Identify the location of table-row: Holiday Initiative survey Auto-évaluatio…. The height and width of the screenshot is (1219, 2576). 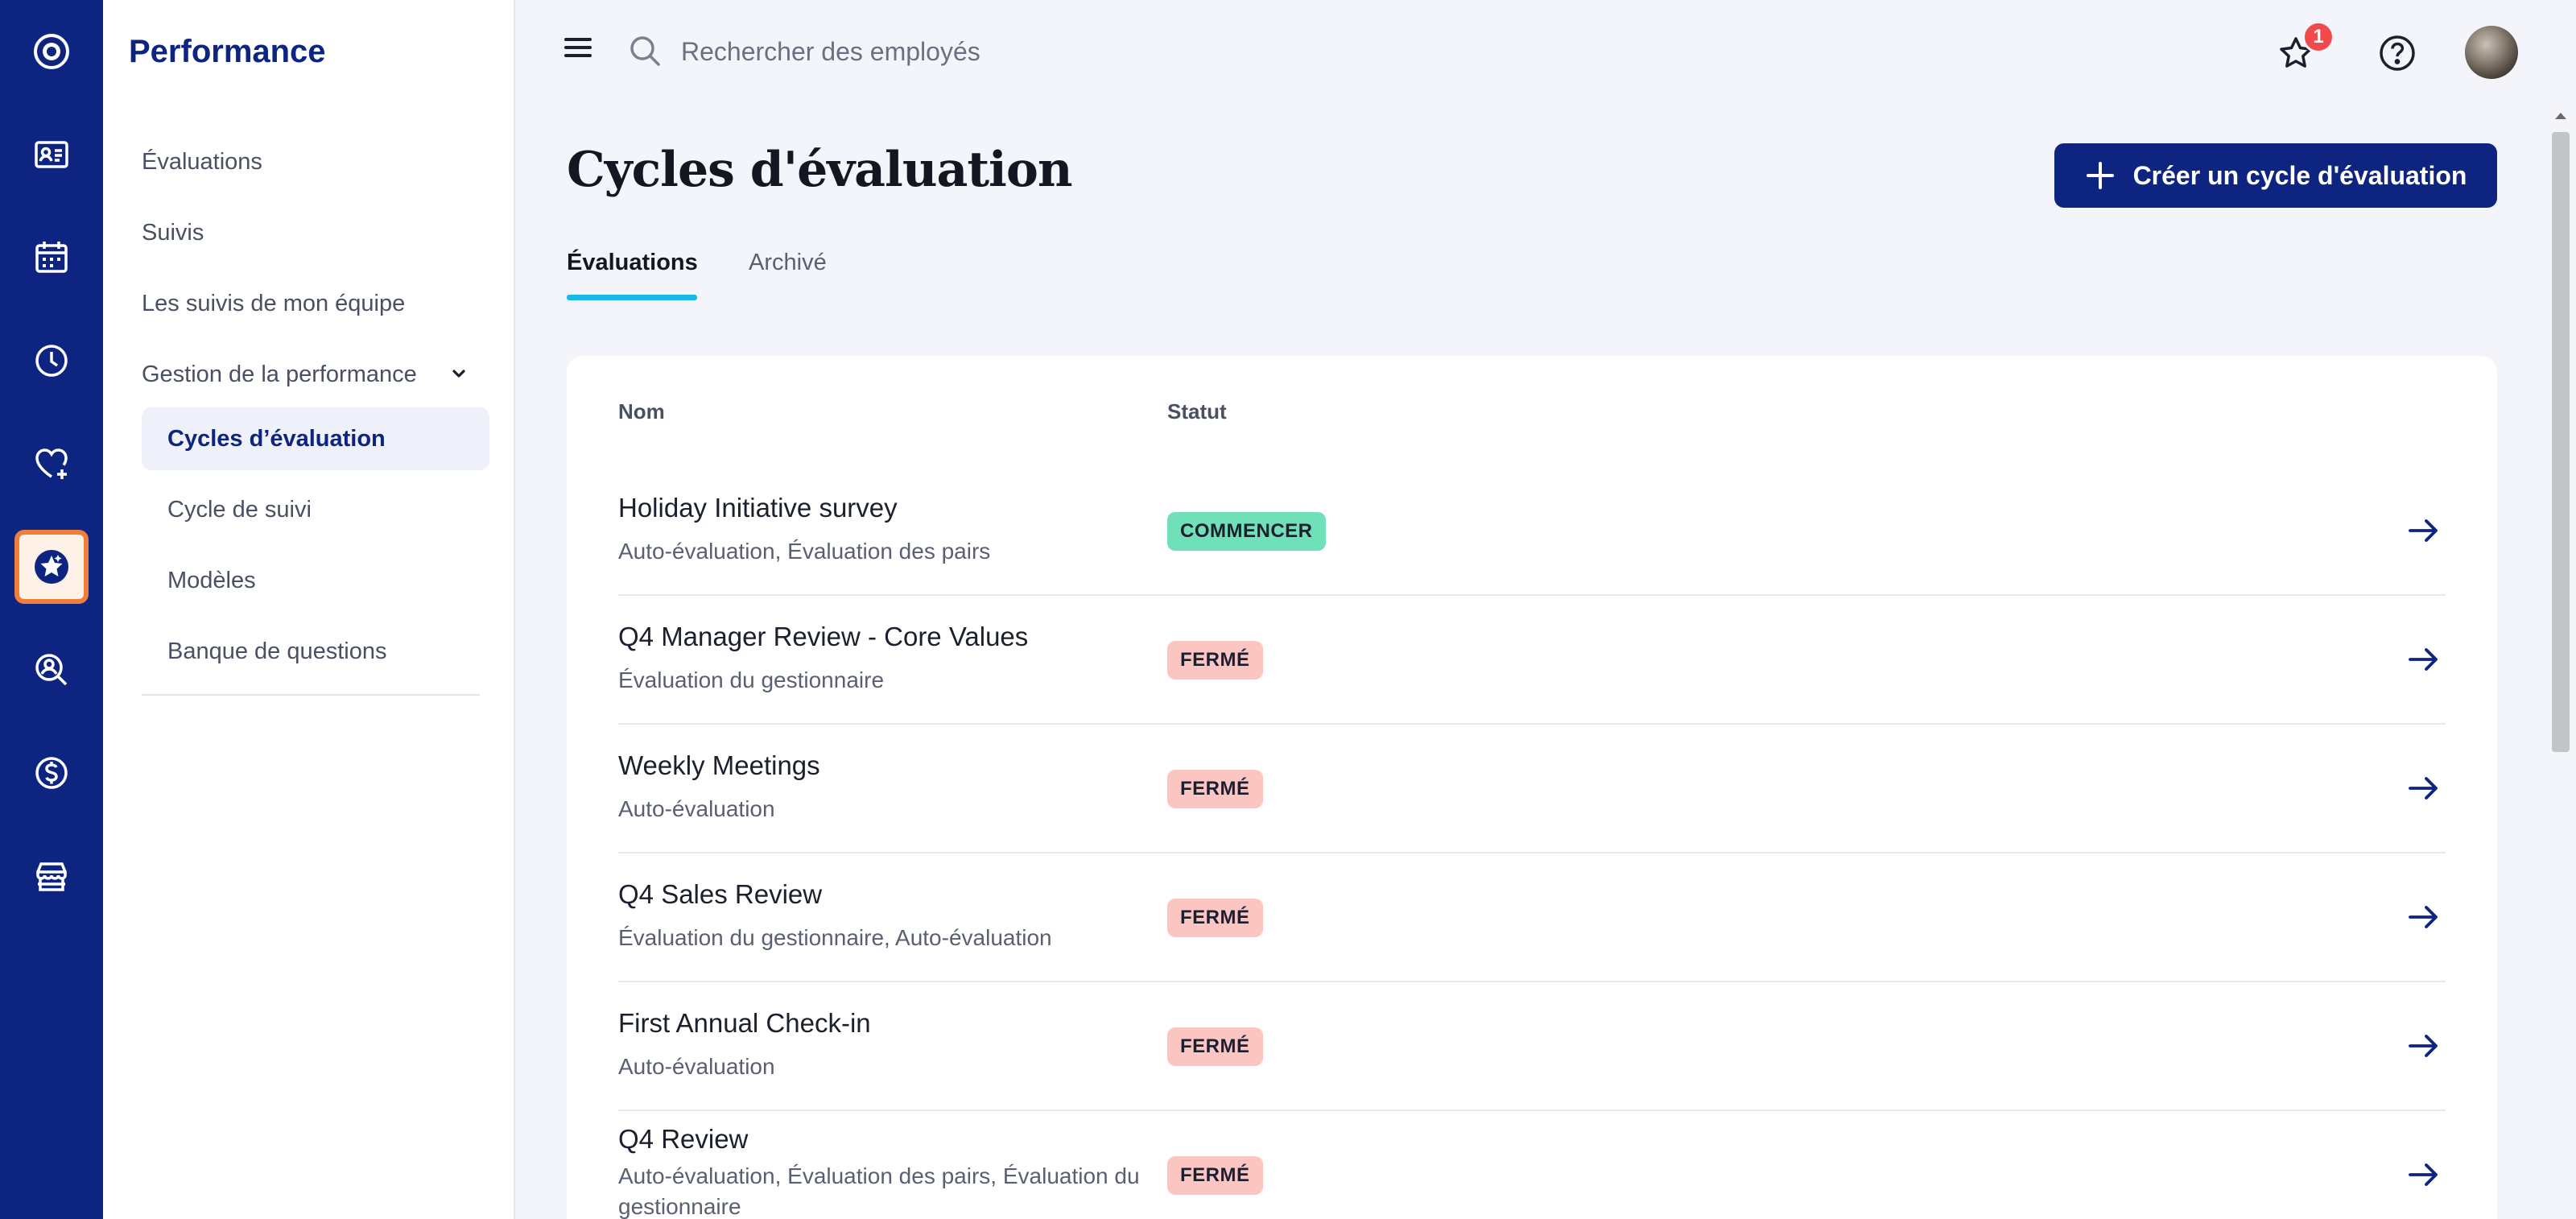
(1532, 532).